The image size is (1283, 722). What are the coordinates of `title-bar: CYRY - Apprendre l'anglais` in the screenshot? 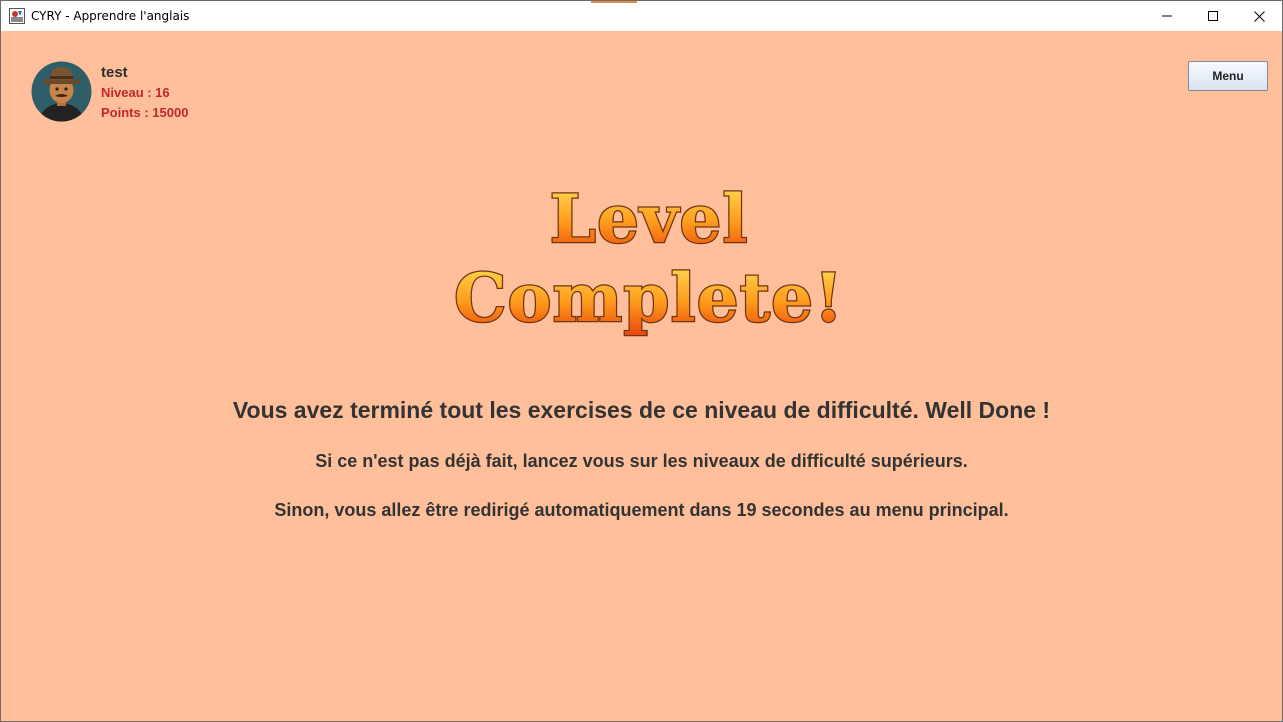 It's located at (641, 16).